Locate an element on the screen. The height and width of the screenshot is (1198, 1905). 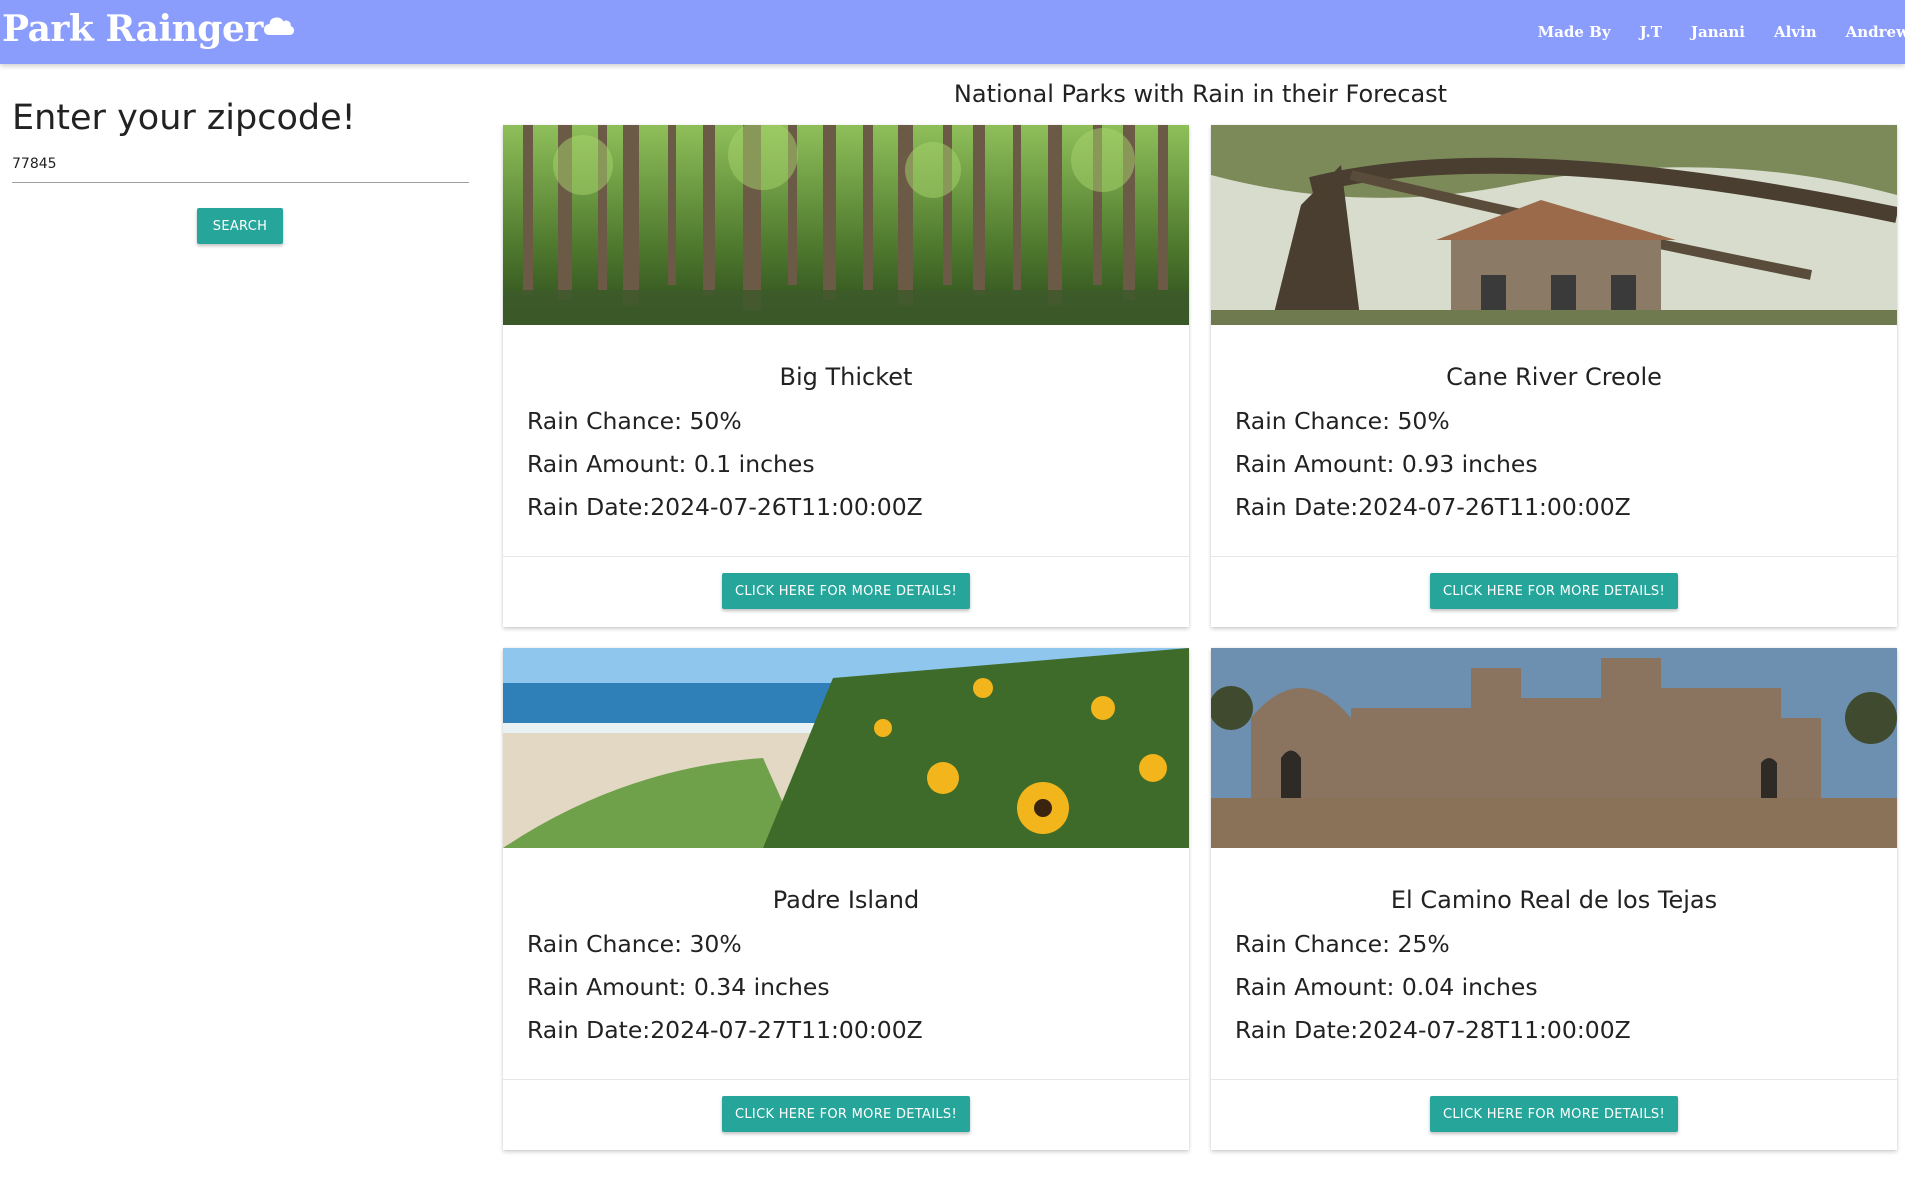
park-name: Cane River Creole is located at coordinates (1554, 377).